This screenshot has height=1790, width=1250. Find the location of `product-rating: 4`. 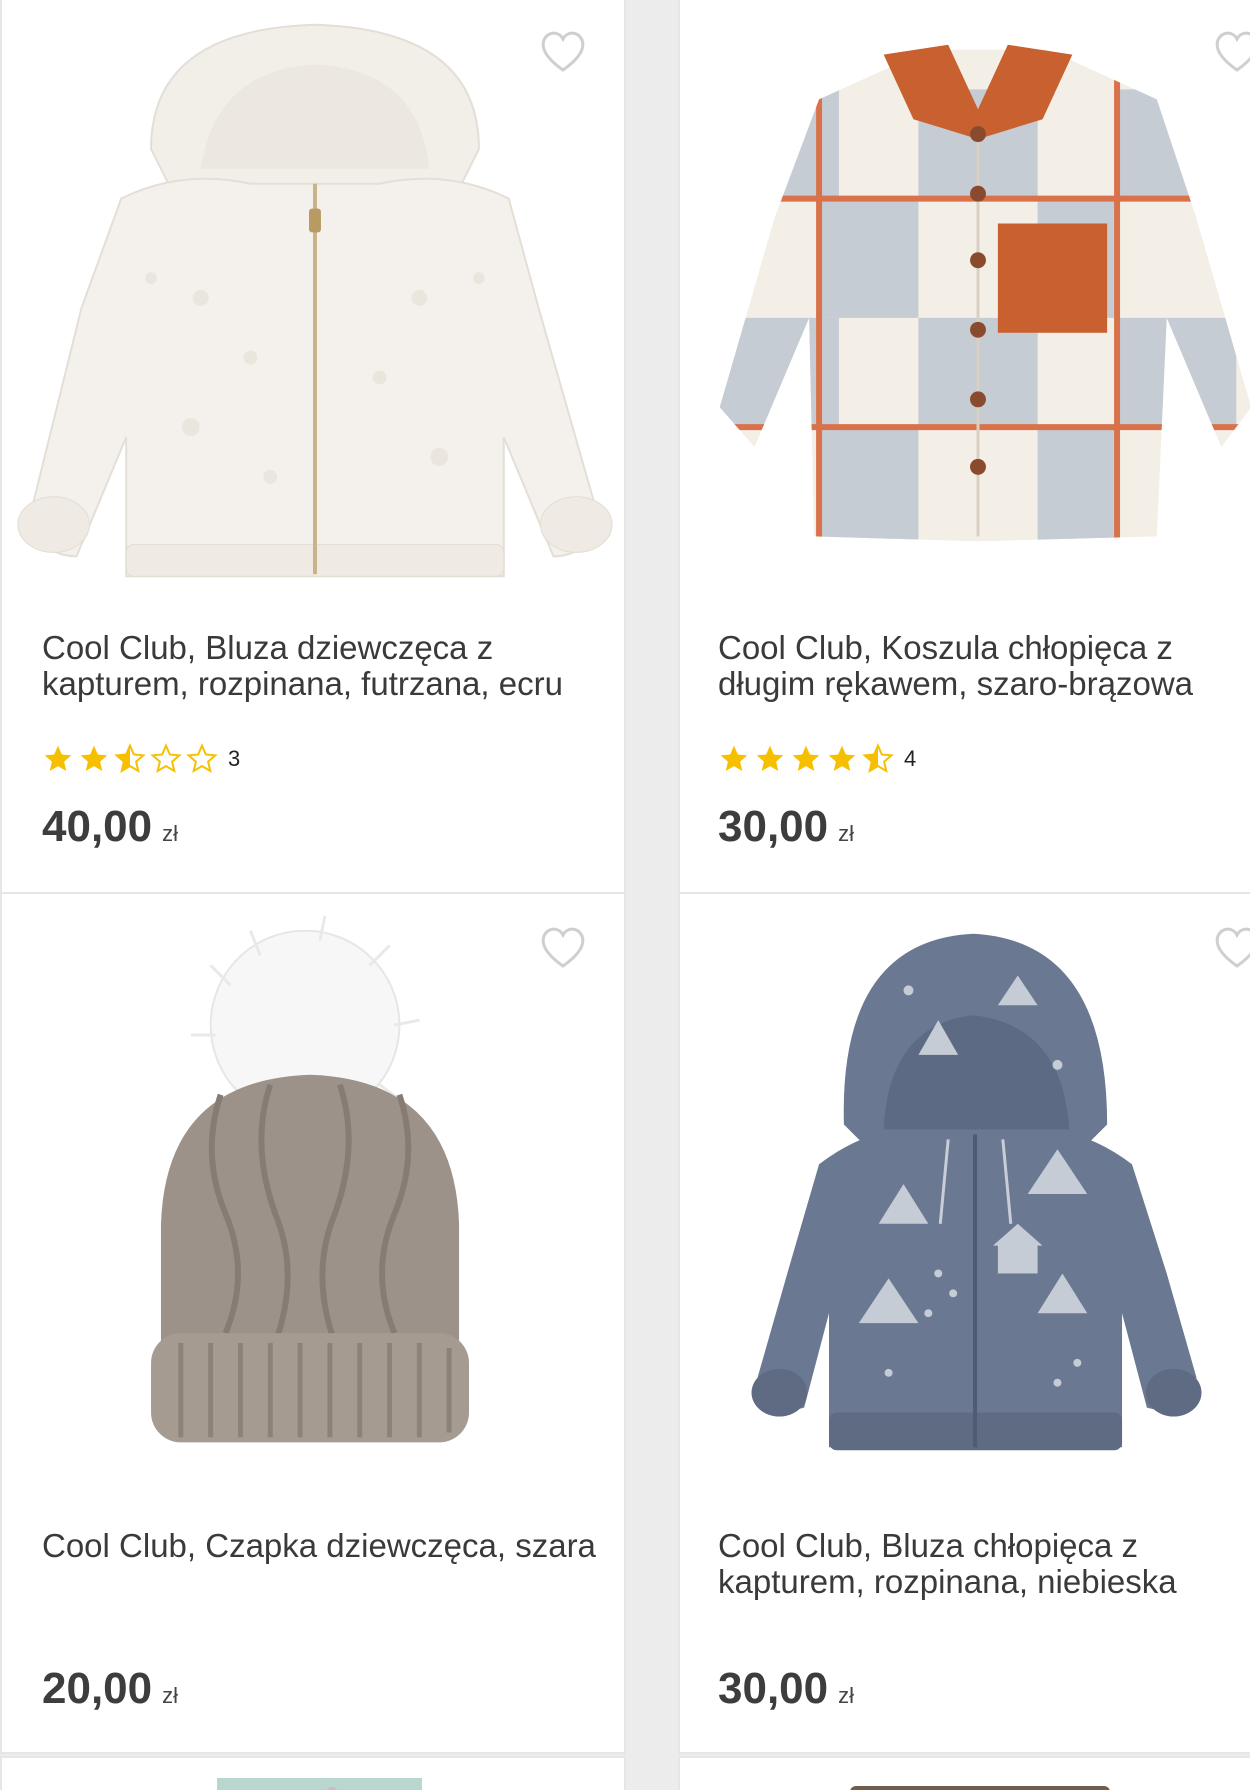

product-rating: 4 is located at coordinates (817, 758).